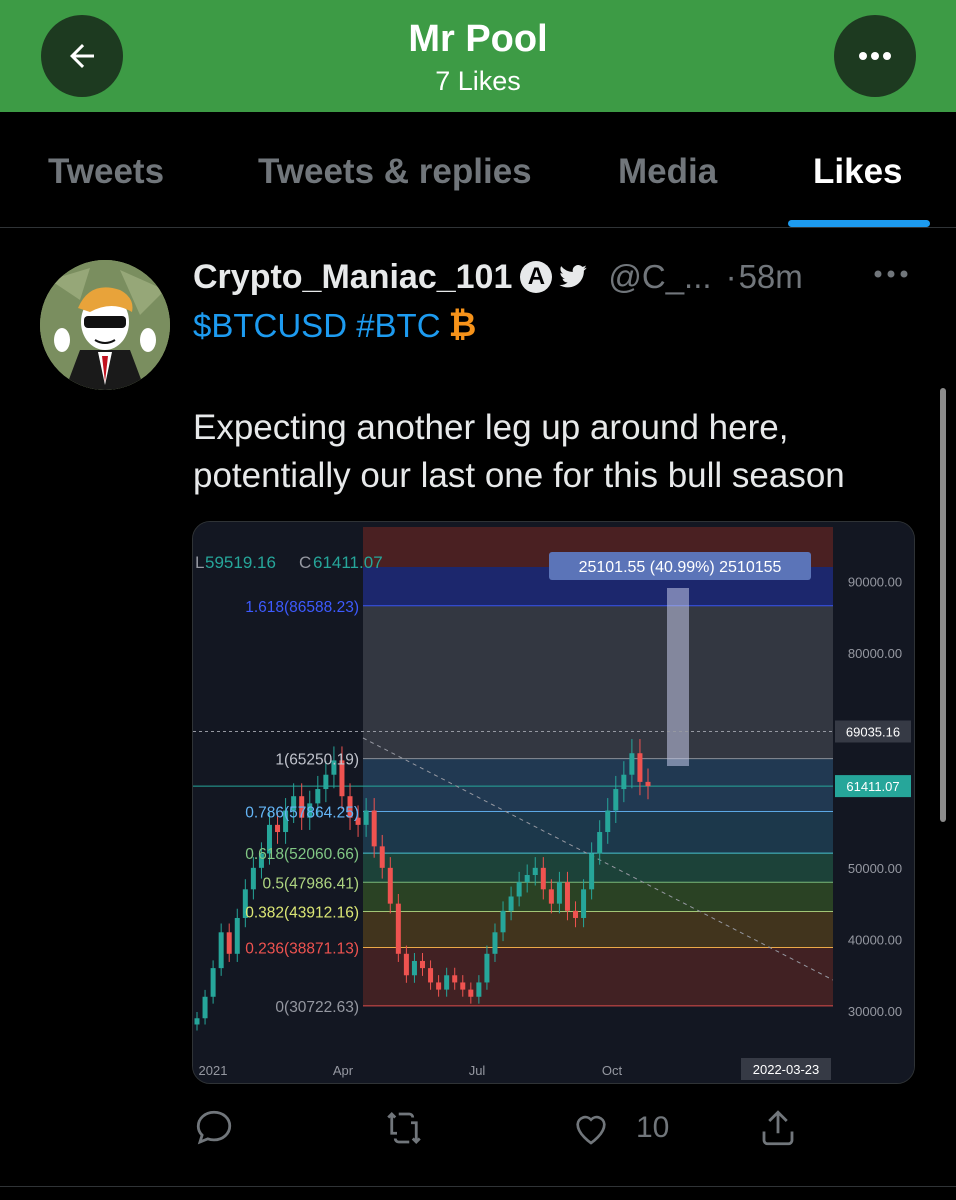 Image resolution: width=956 pixels, height=1200 pixels. Describe the element at coordinates (310, 883) in the screenshot. I see `fib-label: 0.5(47986.41)` at that location.